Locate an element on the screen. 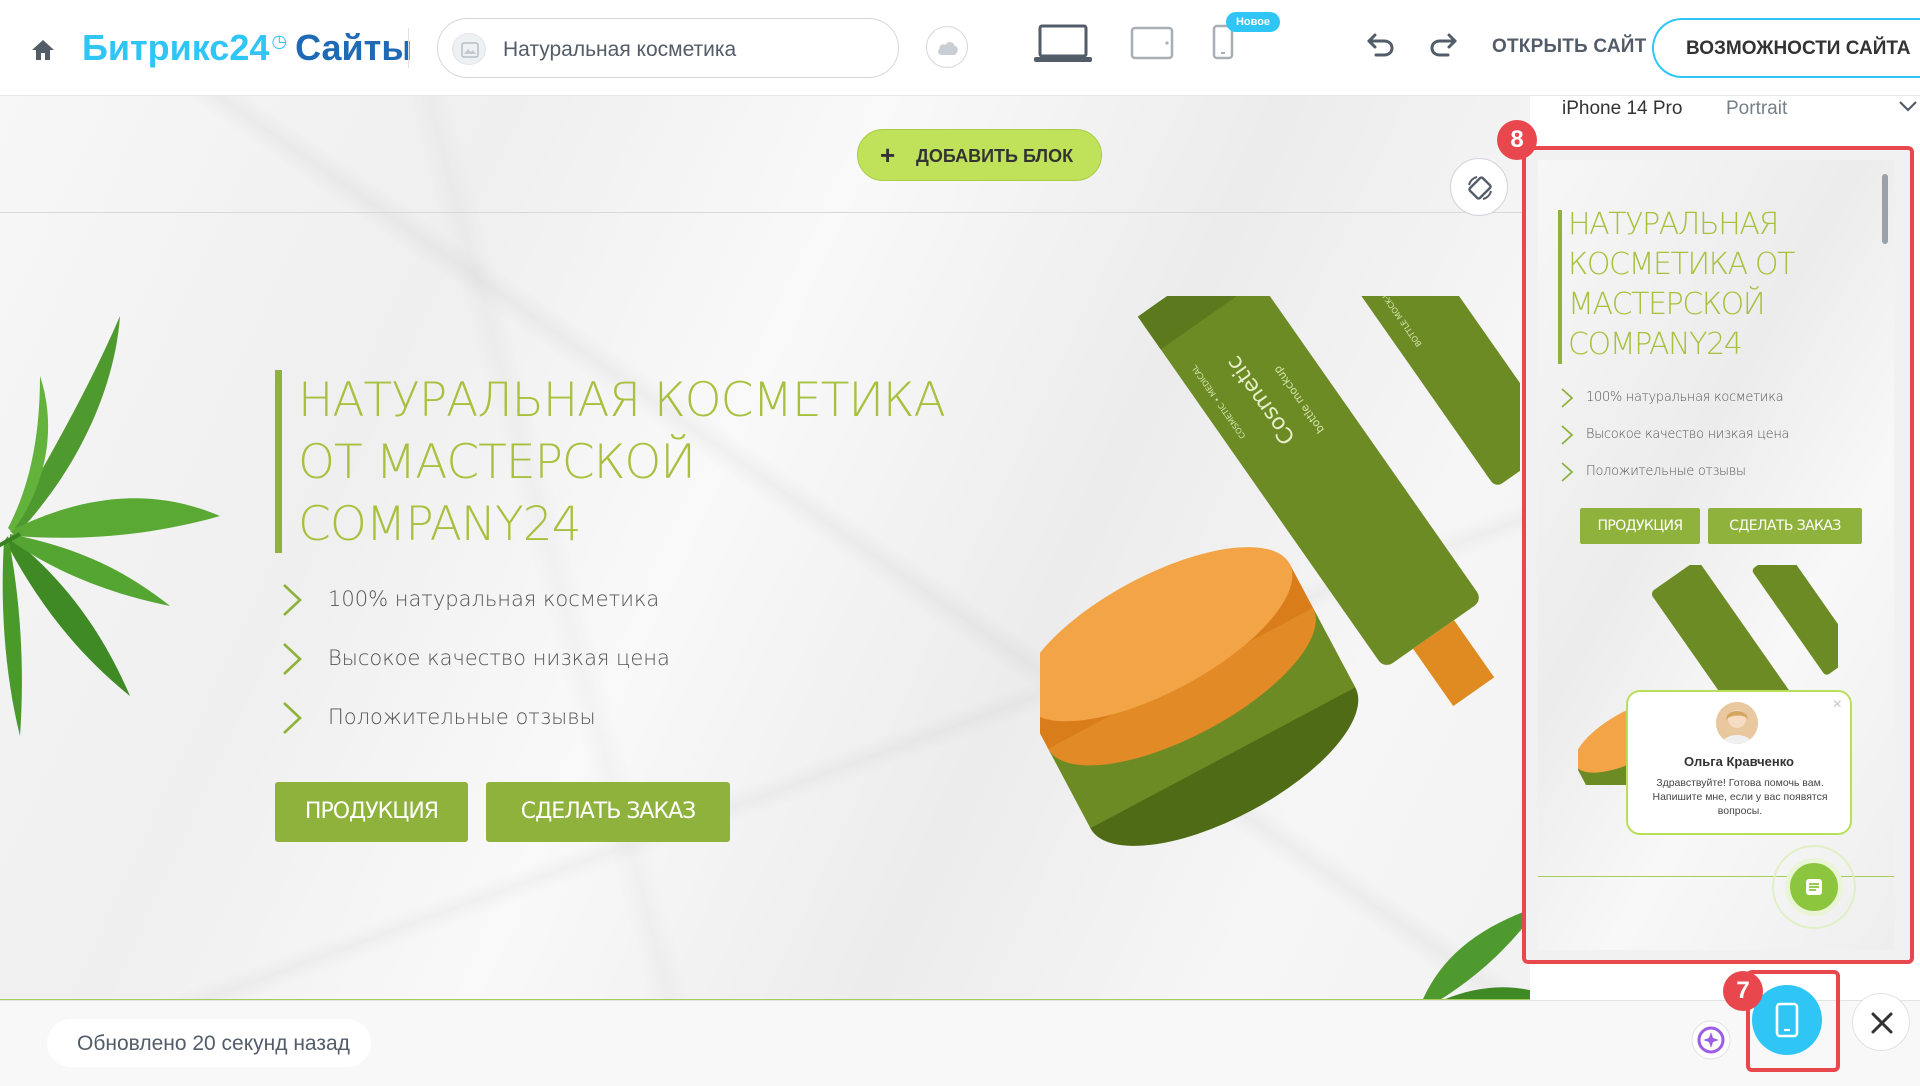  plus-icon: + is located at coordinates (888, 155).